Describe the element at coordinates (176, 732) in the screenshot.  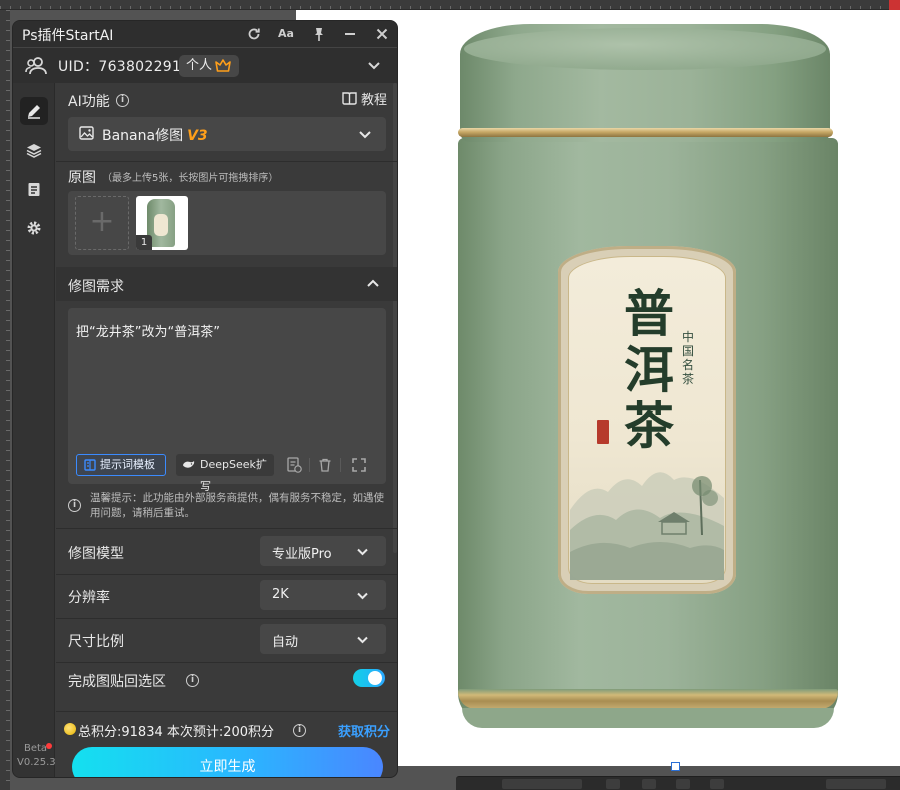
I see `points-summary: 总积分:91834 本次预计:200积分` at that location.